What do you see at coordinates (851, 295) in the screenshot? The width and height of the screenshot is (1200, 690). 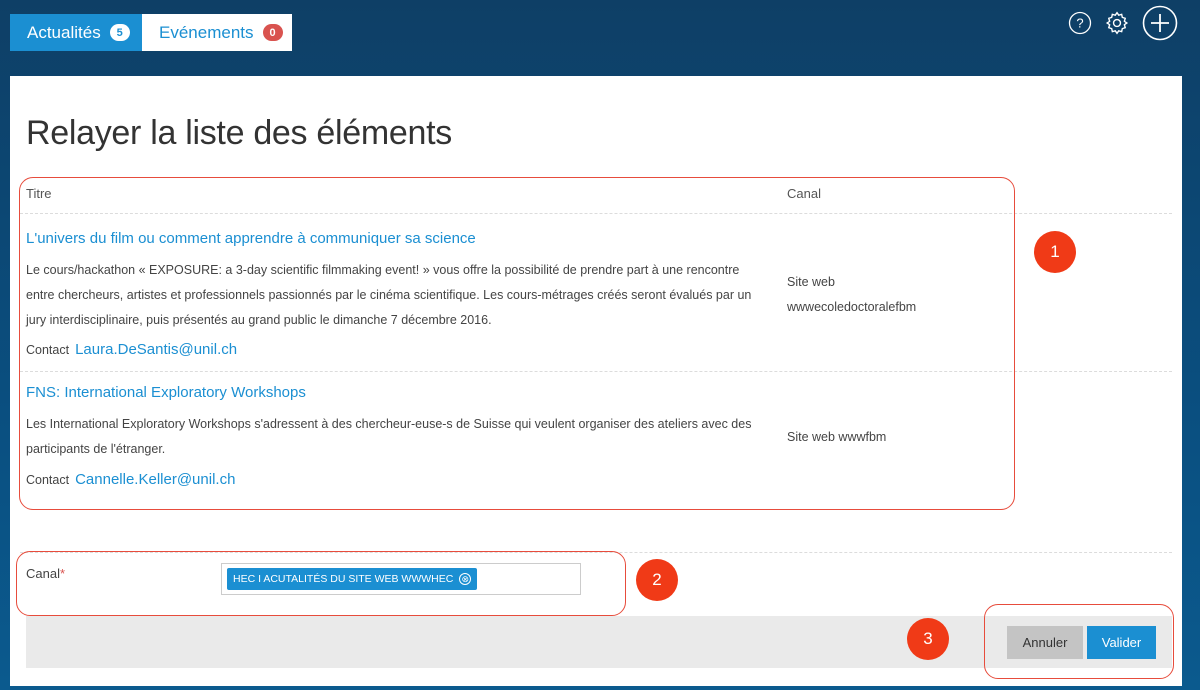 I see `item-canal: Site web wwwecoledoctoralefbm` at bounding box center [851, 295].